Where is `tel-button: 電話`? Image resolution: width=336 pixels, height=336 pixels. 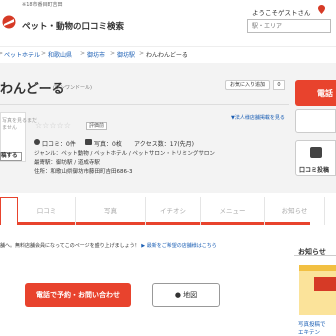 tel-button: 電話 is located at coordinates (315, 93).